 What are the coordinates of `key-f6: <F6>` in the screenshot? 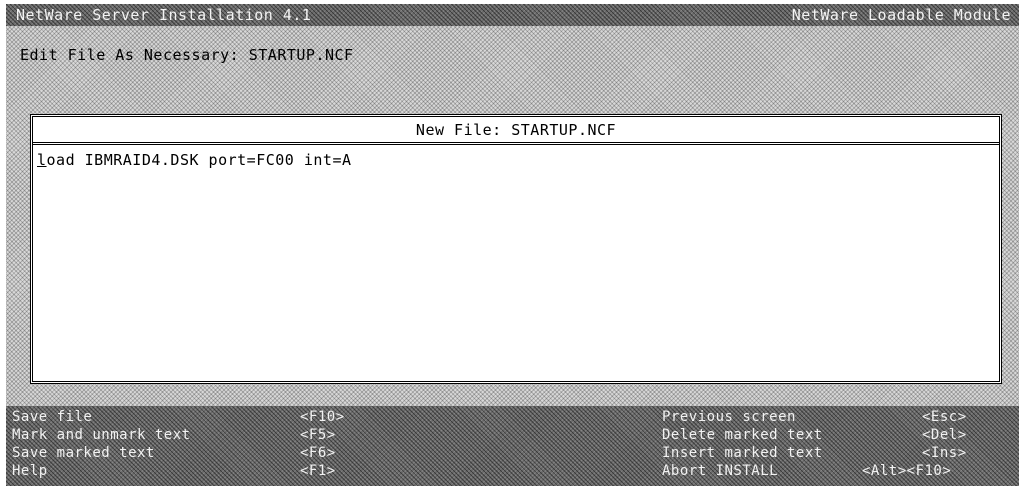 It's located at (318, 453).